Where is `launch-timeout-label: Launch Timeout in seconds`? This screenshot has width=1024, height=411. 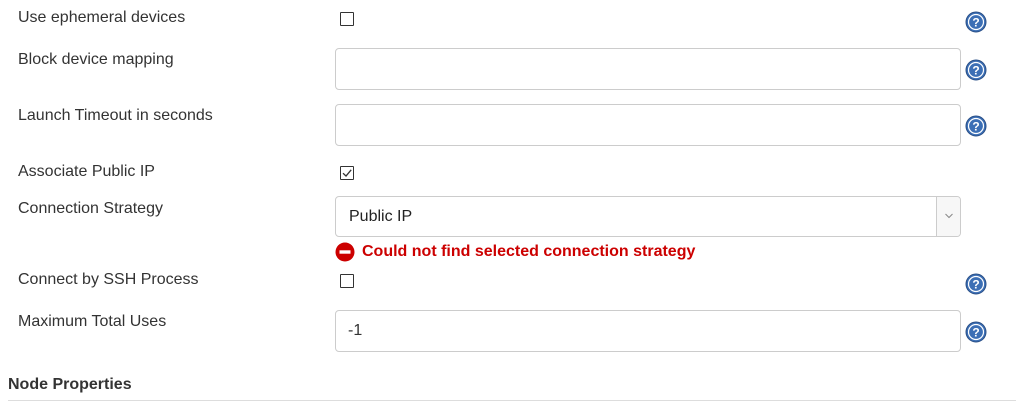 launch-timeout-label: Launch Timeout in seconds is located at coordinates (115, 115).